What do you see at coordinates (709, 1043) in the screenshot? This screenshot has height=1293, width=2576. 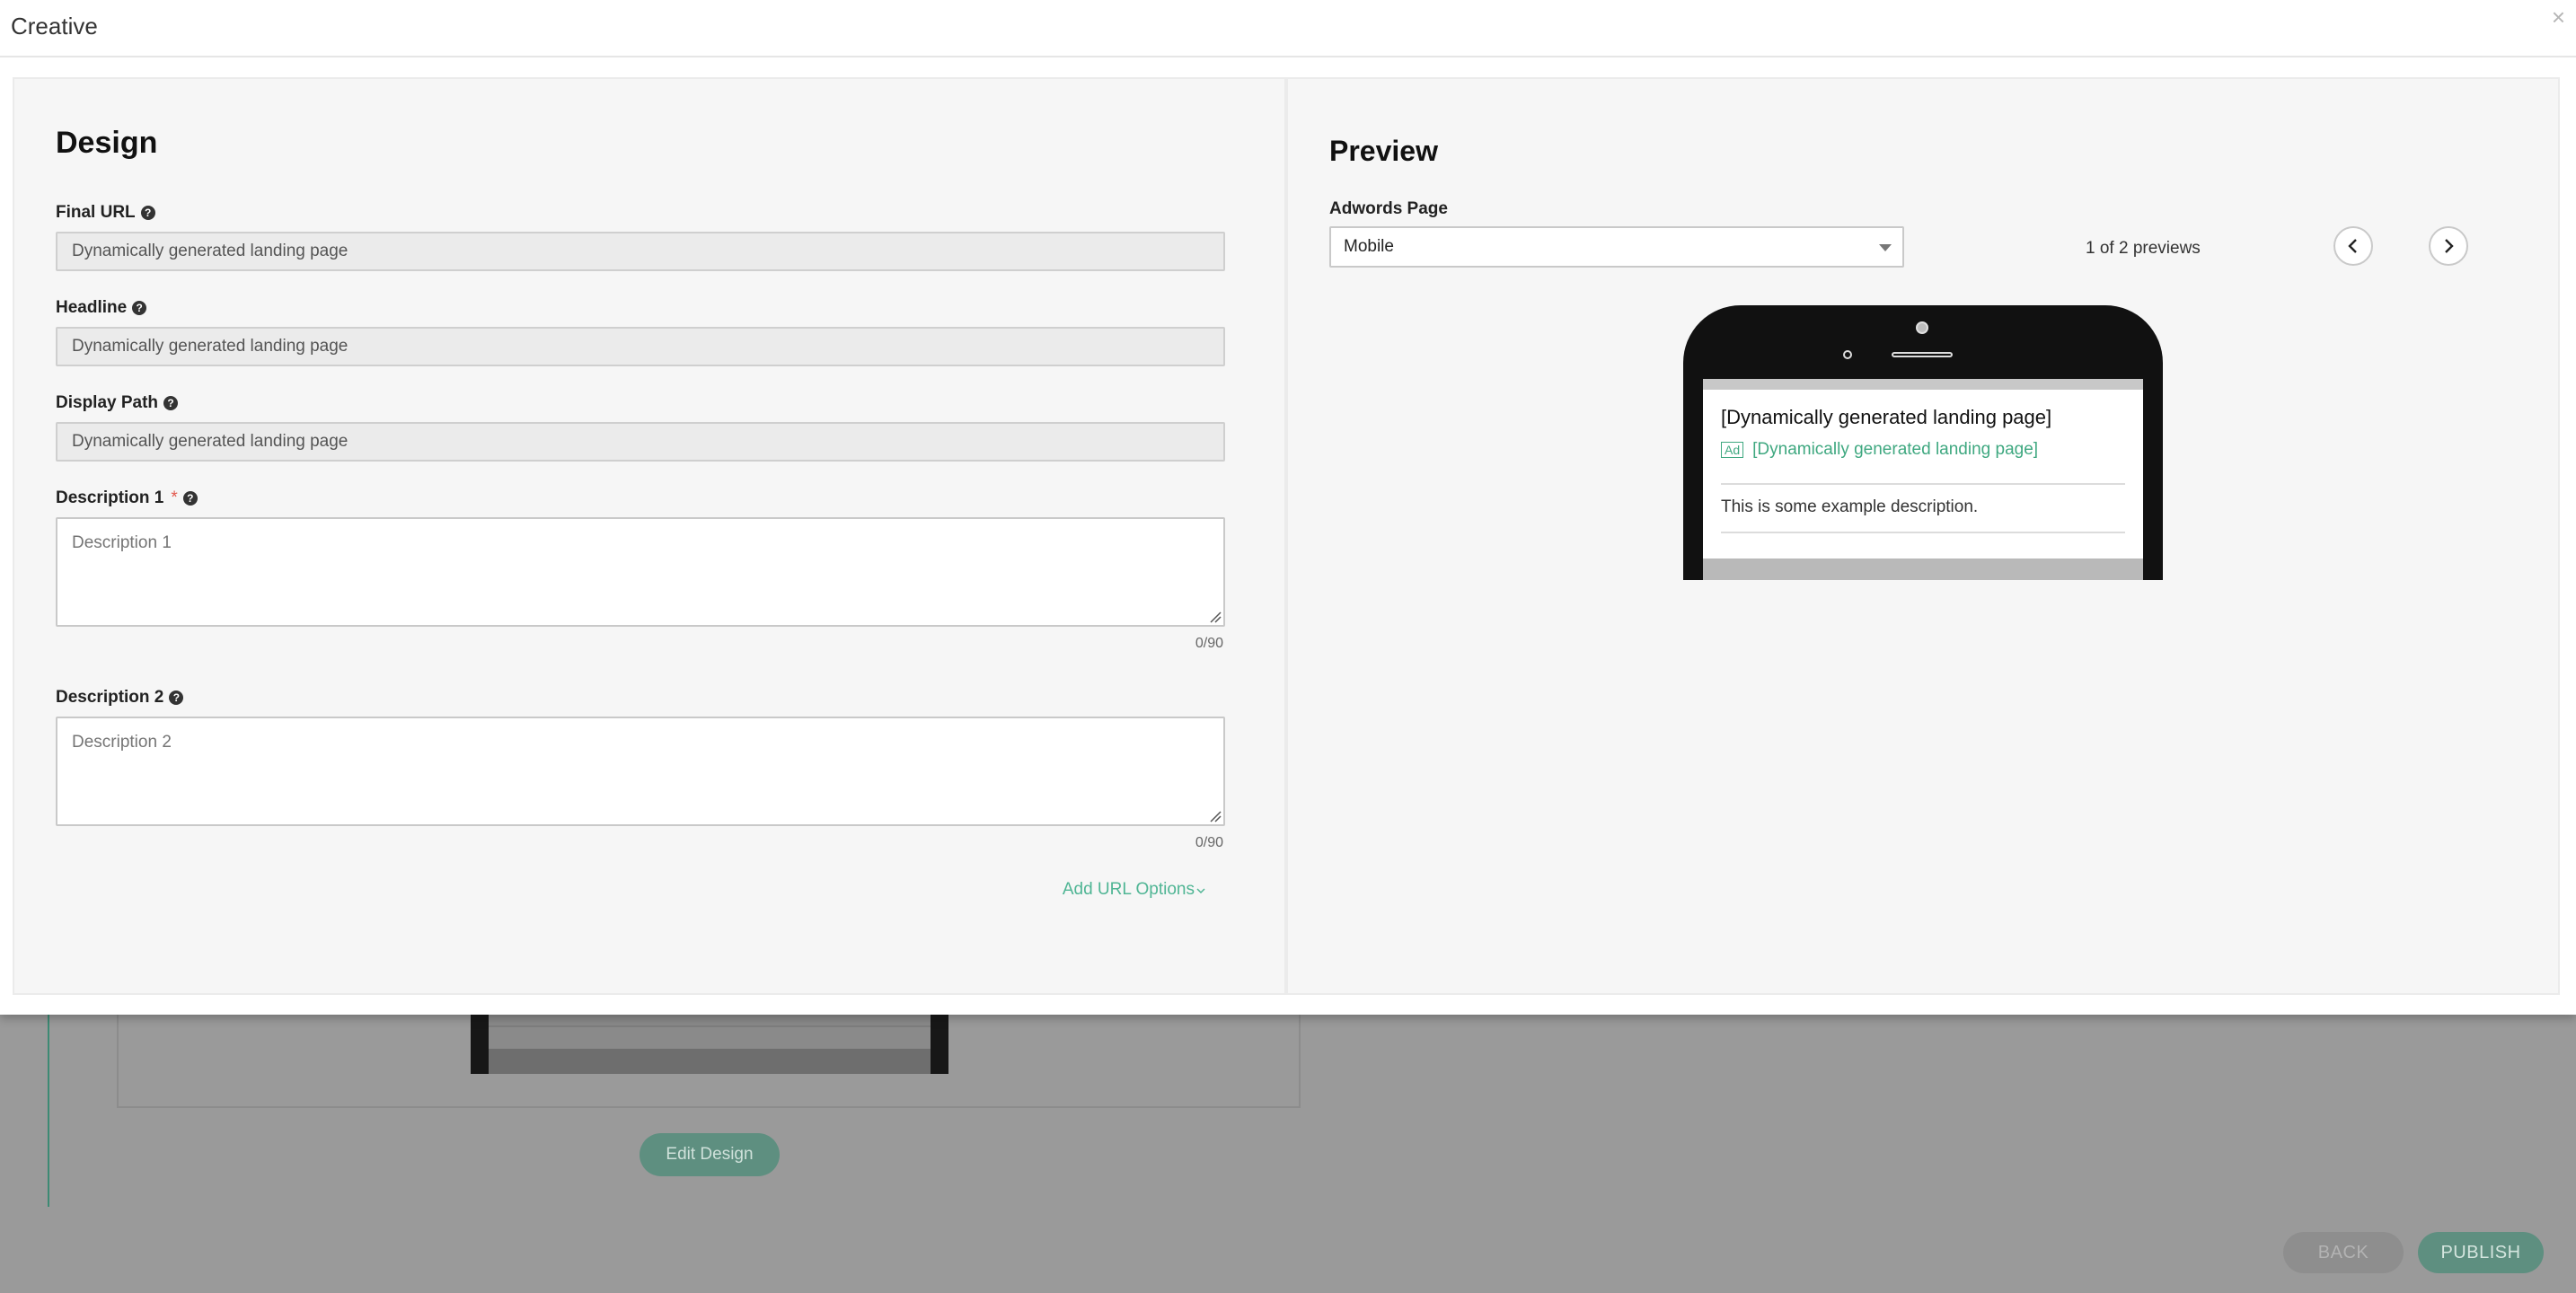 I see `background-phone-preview` at bounding box center [709, 1043].